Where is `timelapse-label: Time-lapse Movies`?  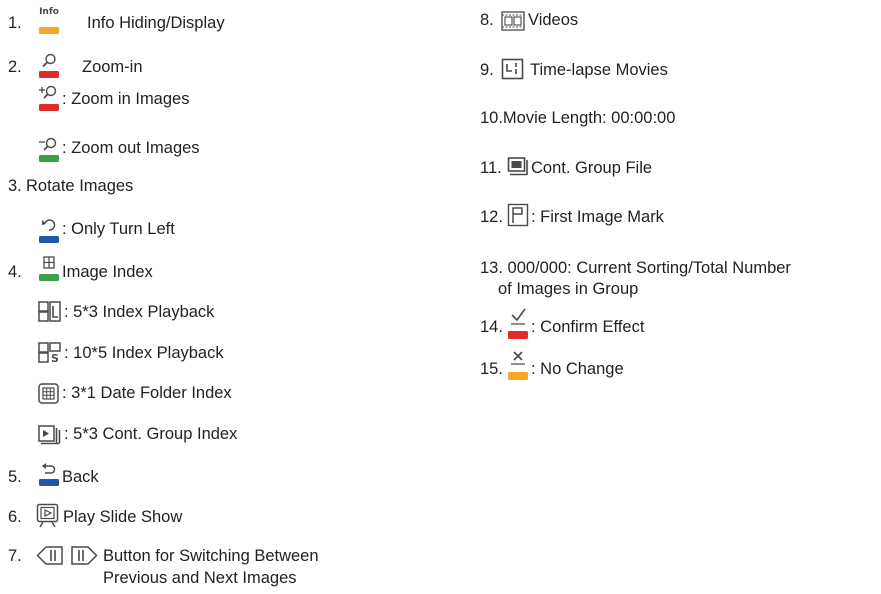
timelapse-label: Time-lapse Movies is located at coordinates (599, 70).